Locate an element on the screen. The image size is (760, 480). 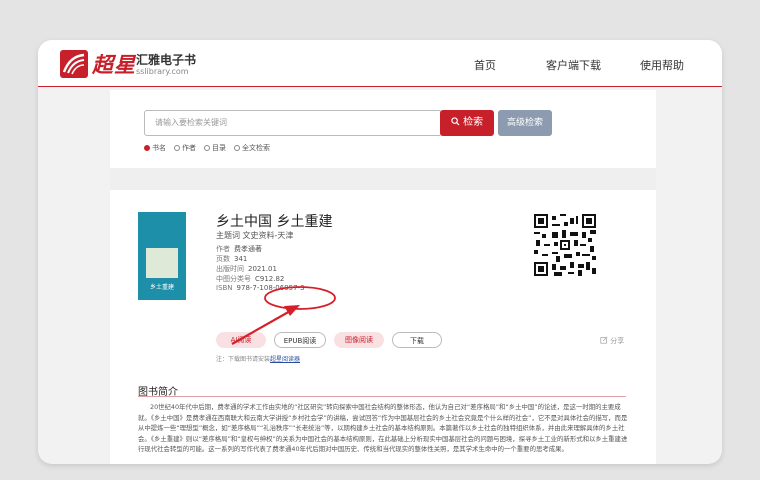
brand-name: 汇雅电子书 is located at coordinates (166, 60).